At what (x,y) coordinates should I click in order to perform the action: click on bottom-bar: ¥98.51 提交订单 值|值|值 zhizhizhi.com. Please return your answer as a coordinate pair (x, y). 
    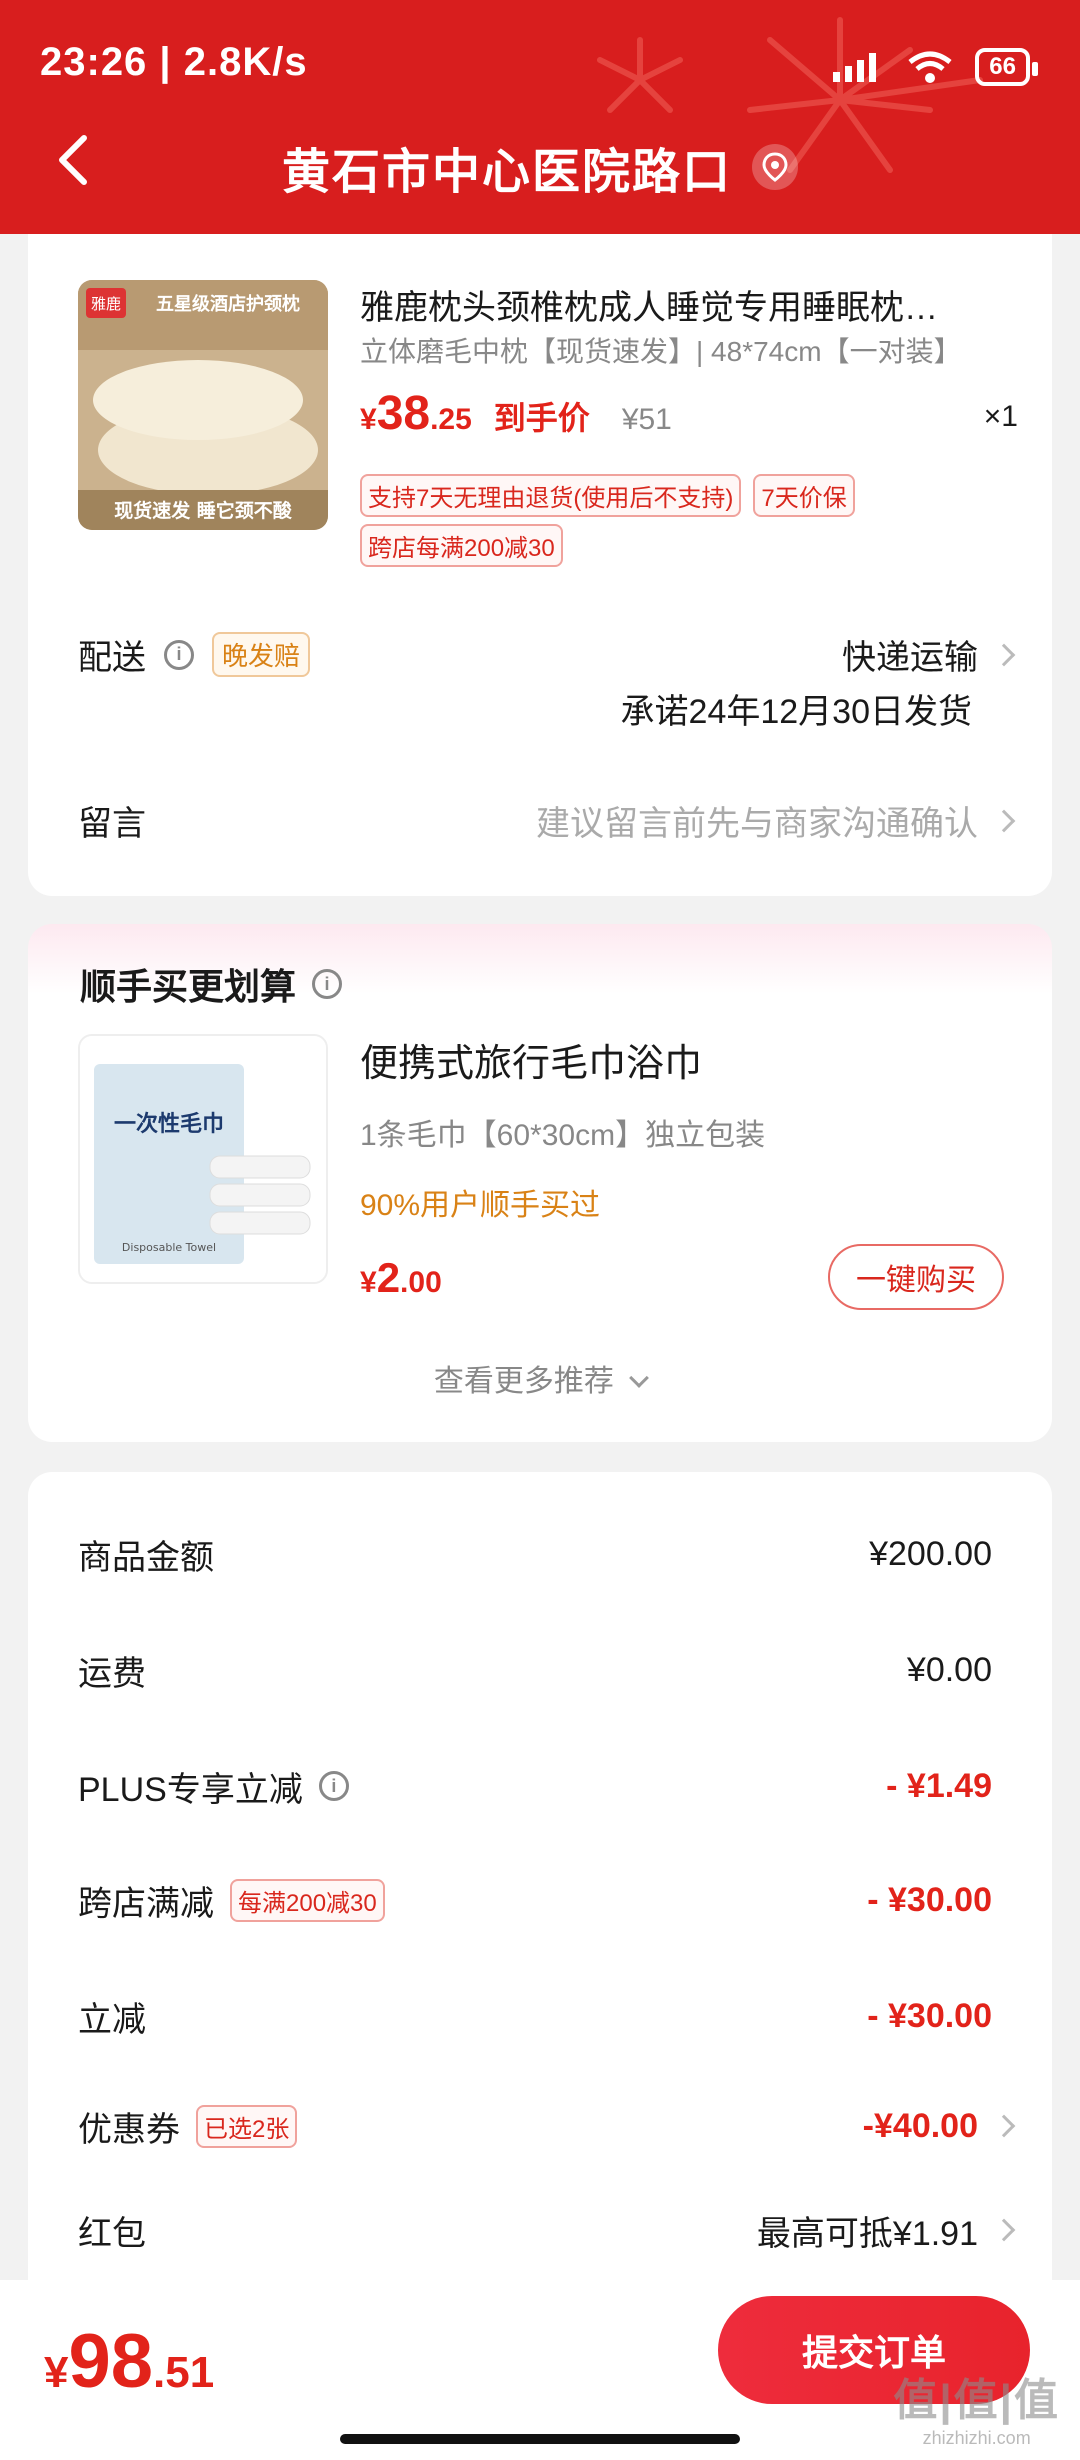
    Looking at the image, I should click on (540, 2370).